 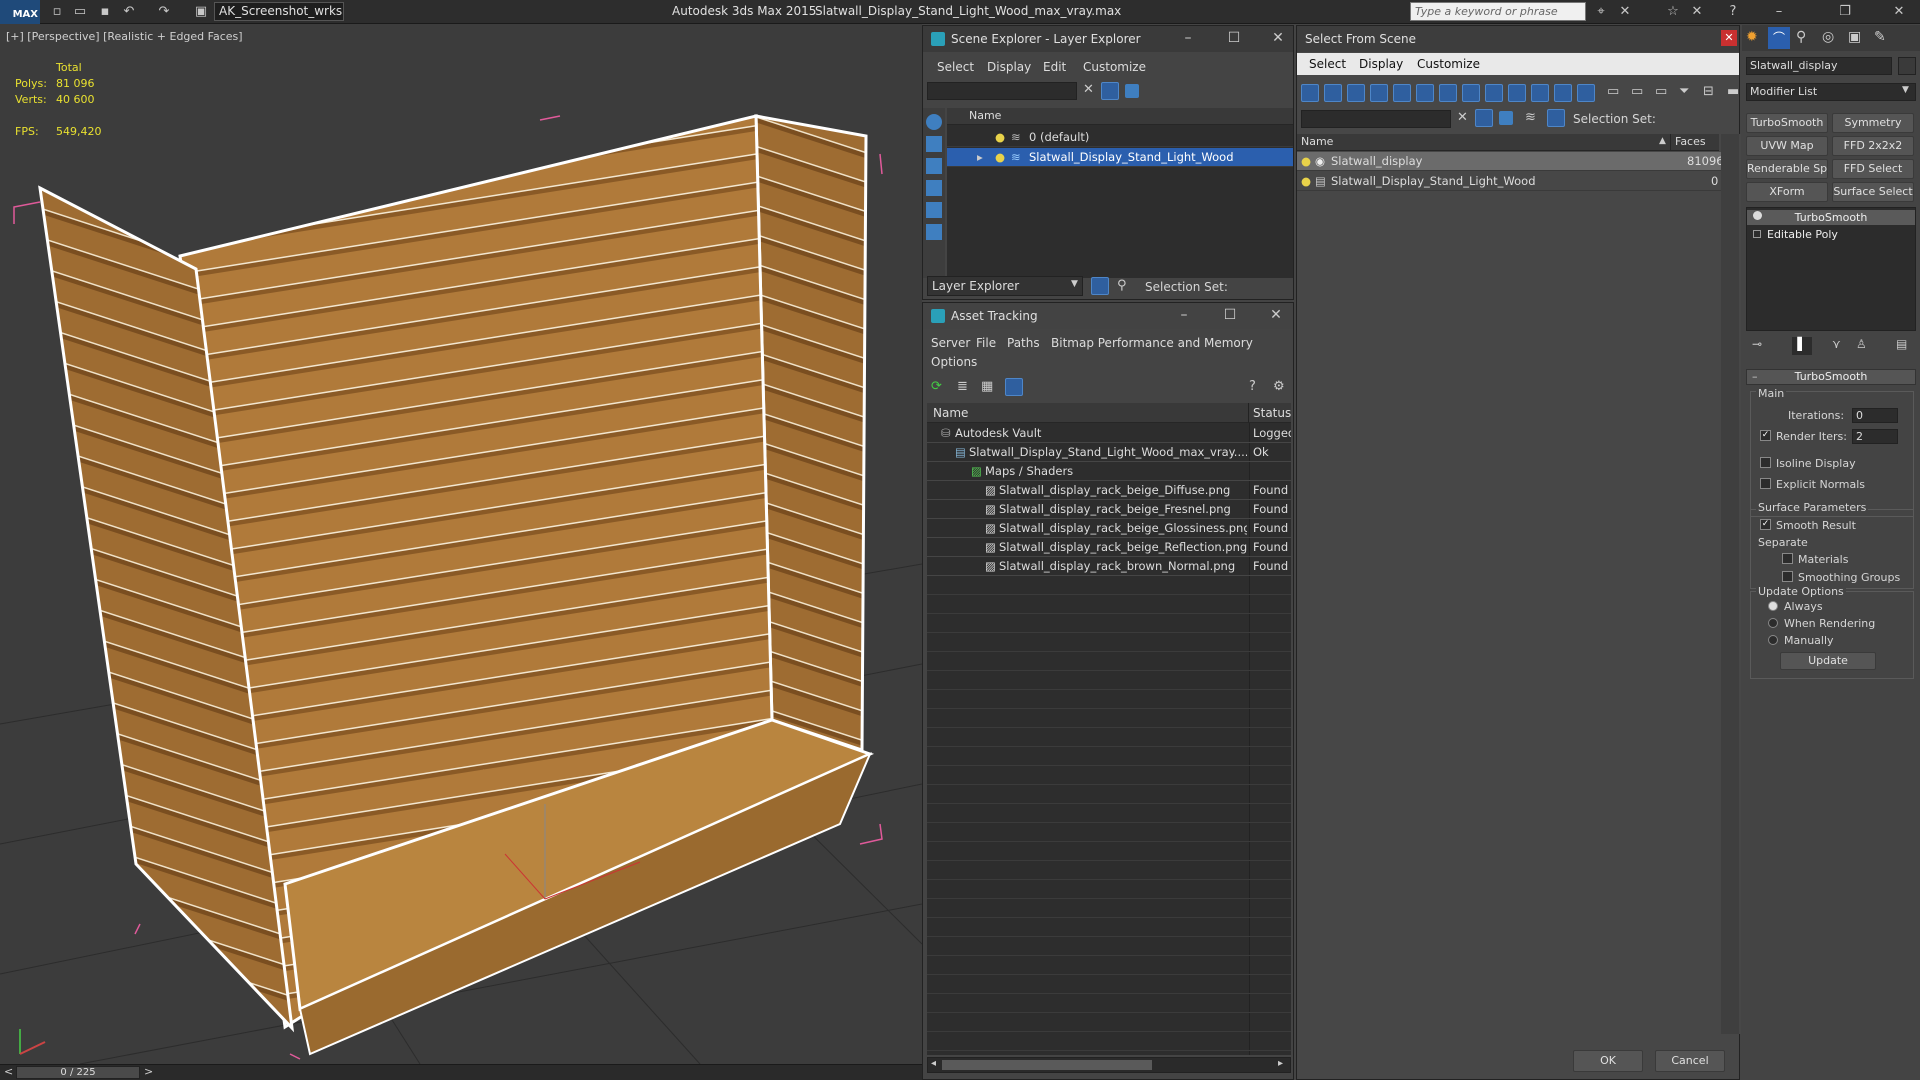 What do you see at coordinates (1540, 93) in the screenshot?
I see `display-containers-icon` at bounding box center [1540, 93].